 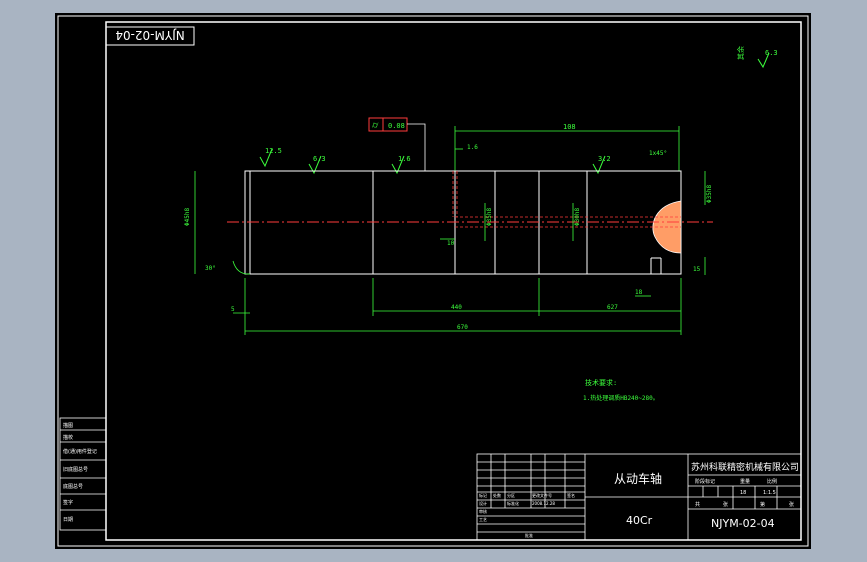 What do you see at coordinates (416, 147) in the screenshot?
I see `leader-line` at bounding box center [416, 147].